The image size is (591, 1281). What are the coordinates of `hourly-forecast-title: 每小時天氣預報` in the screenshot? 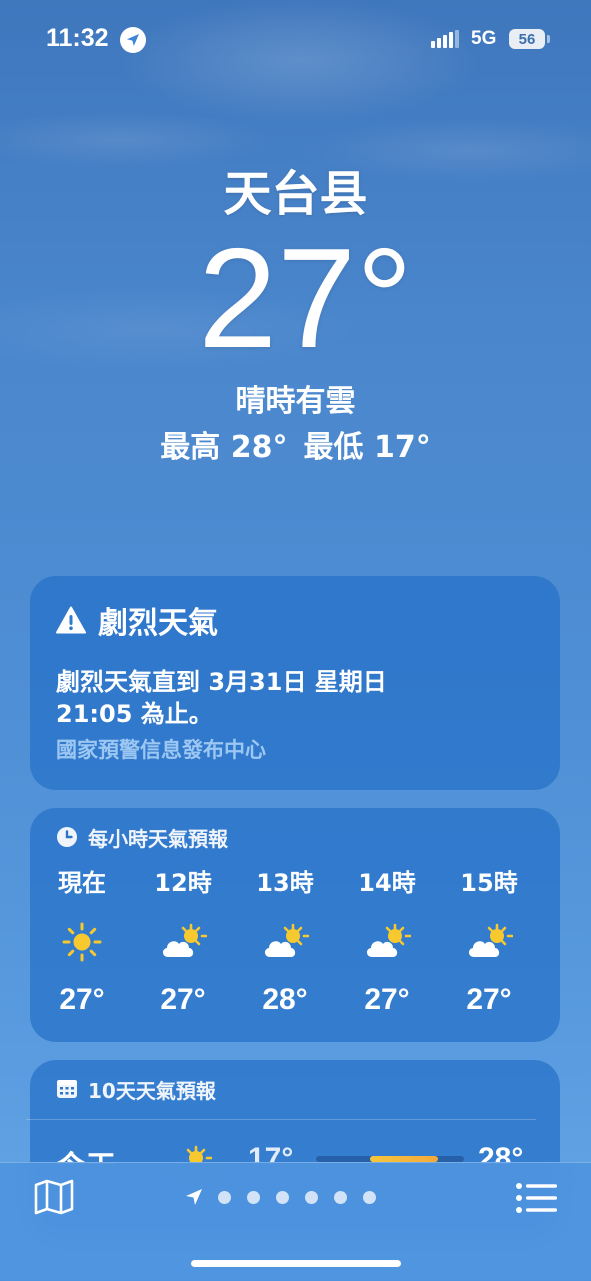 It's located at (158, 838).